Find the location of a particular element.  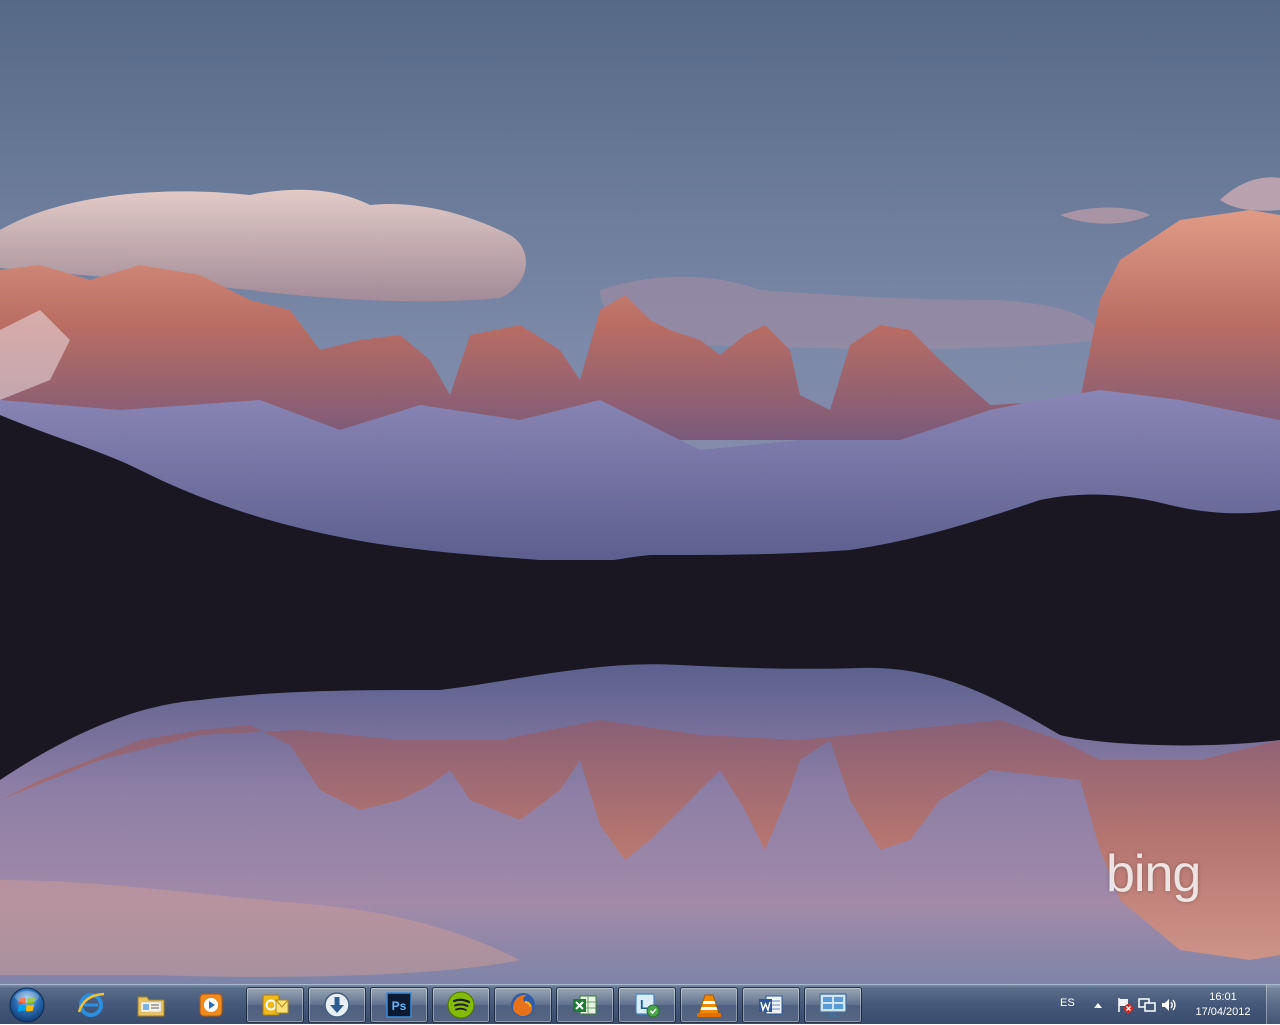

taskbar: Ps L ES 16:01 17/04/2012 is located at coordinates (640, 1004).